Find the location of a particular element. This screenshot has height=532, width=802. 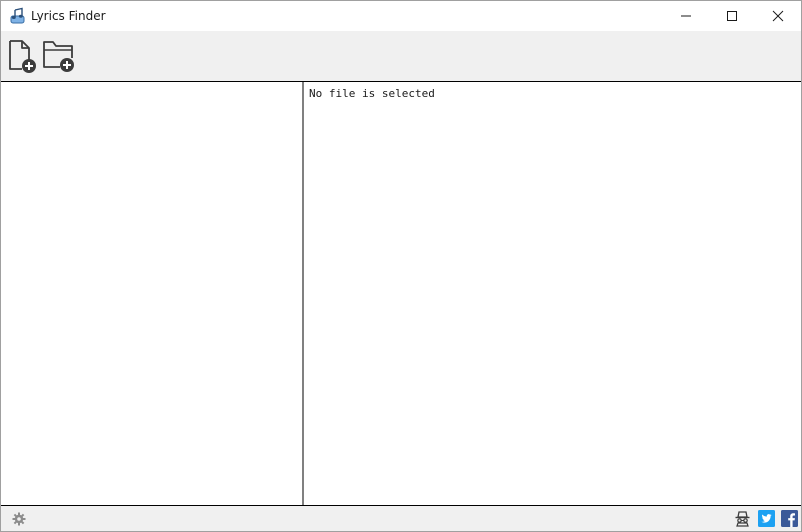

close-button is located at coordinates (778, 16).